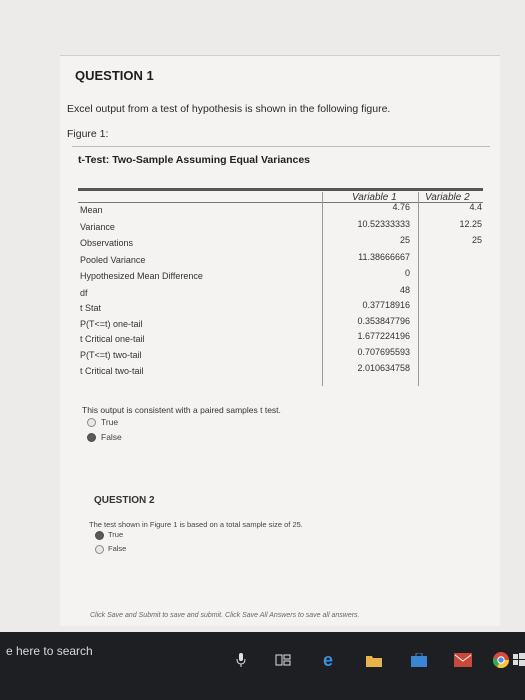  I want to click on variable-1-value: 25, so click(404, 240).